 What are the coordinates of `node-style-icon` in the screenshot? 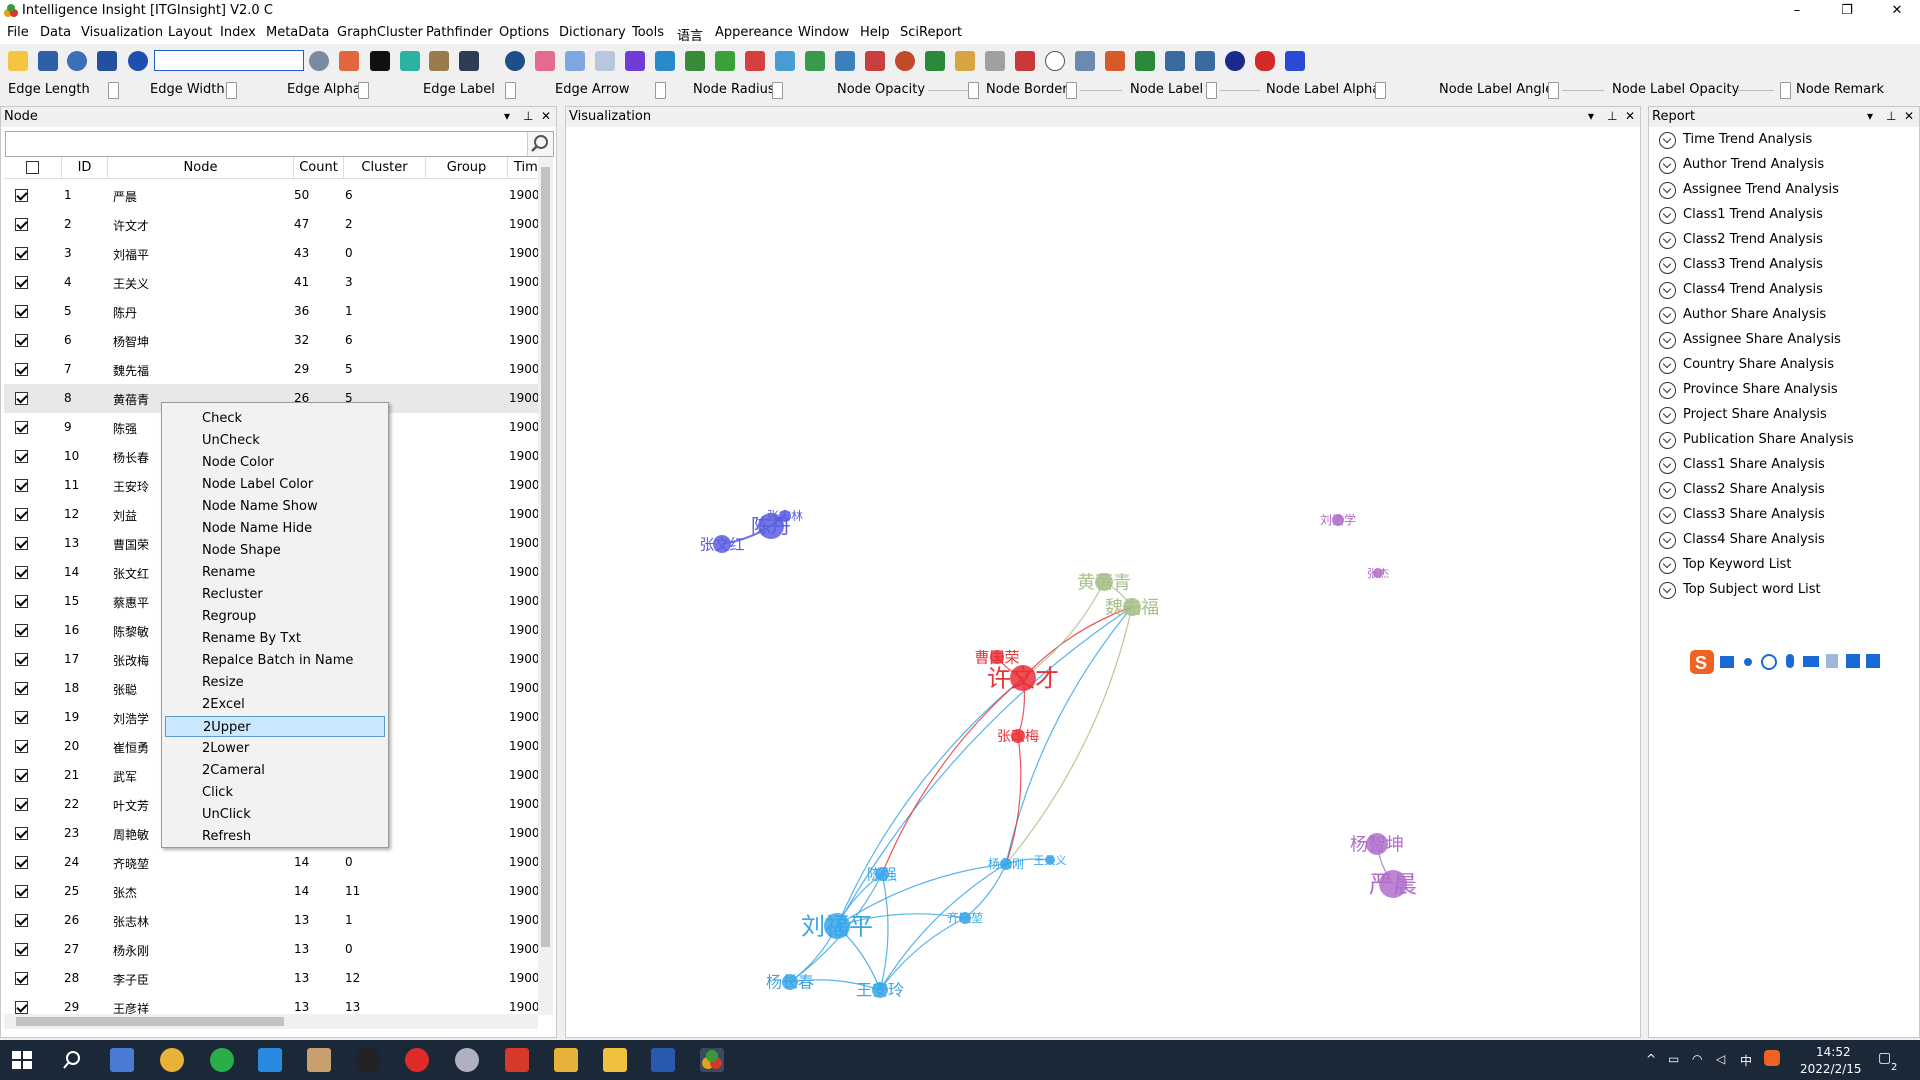 It's located at (380, 61).